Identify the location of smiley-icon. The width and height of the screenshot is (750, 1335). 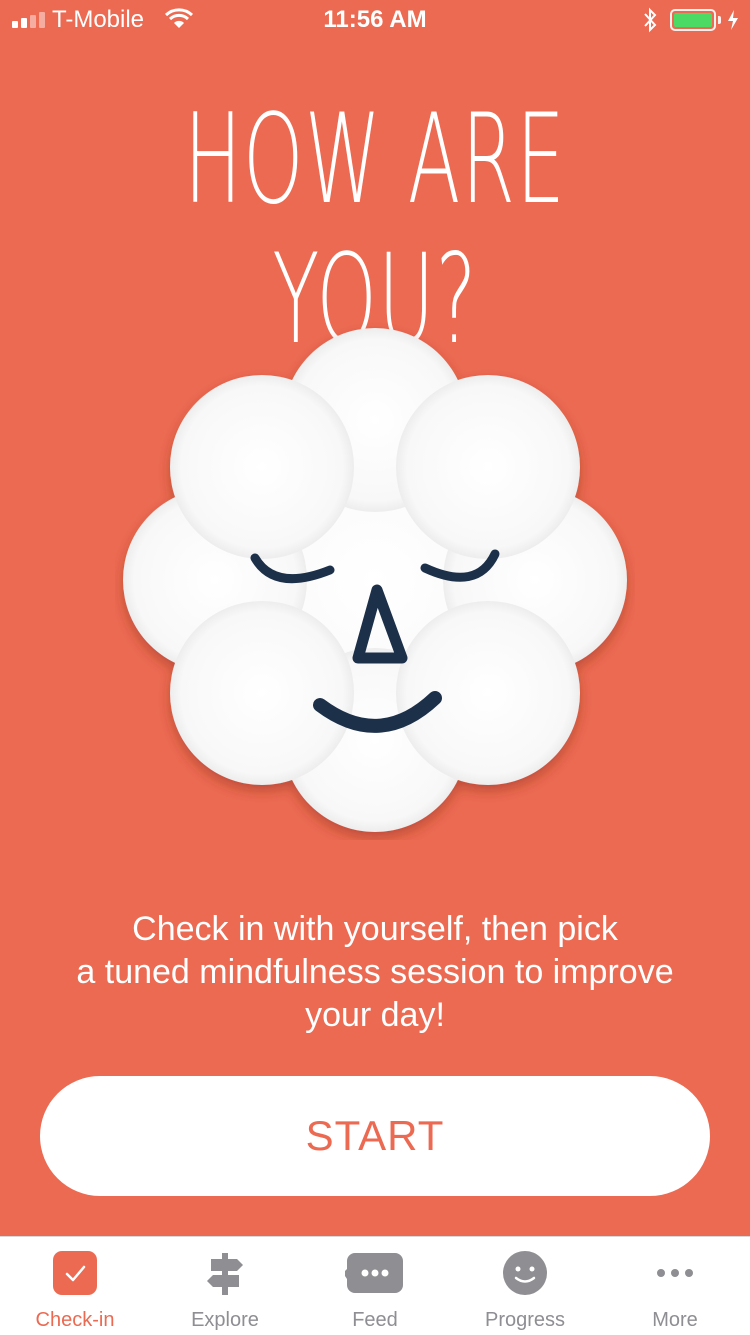
(525, 1273).